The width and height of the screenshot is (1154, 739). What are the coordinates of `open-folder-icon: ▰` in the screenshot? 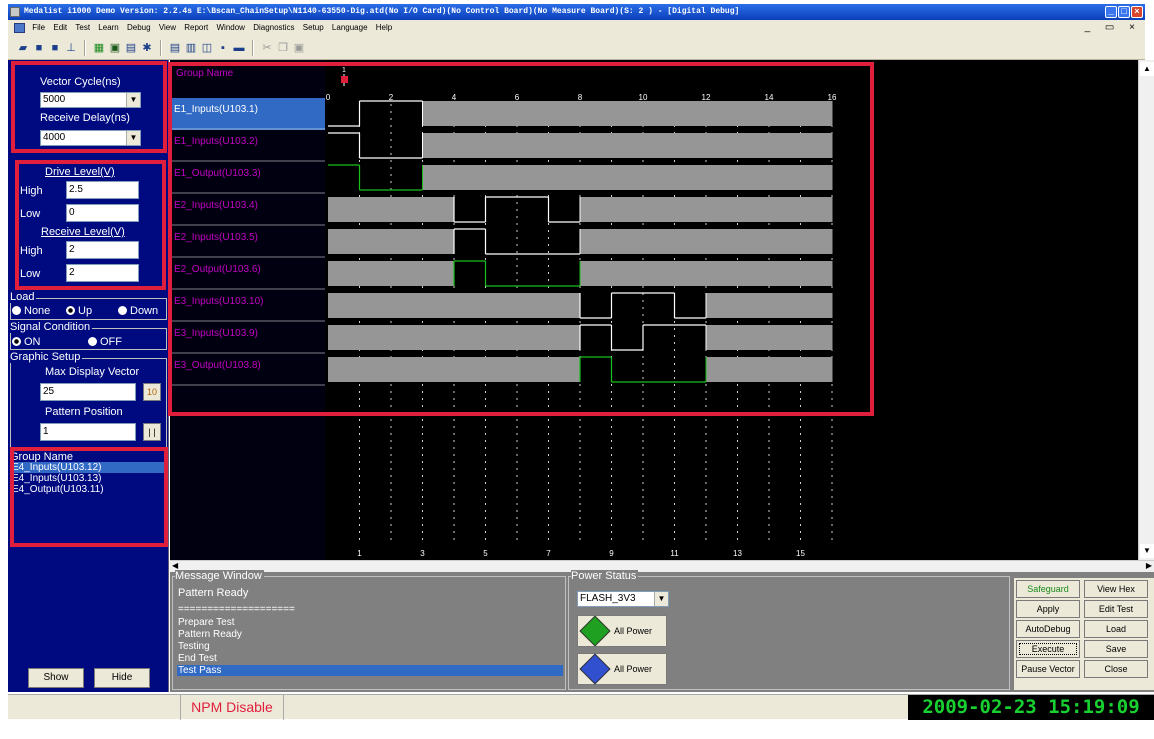 It's located at (23, 48).